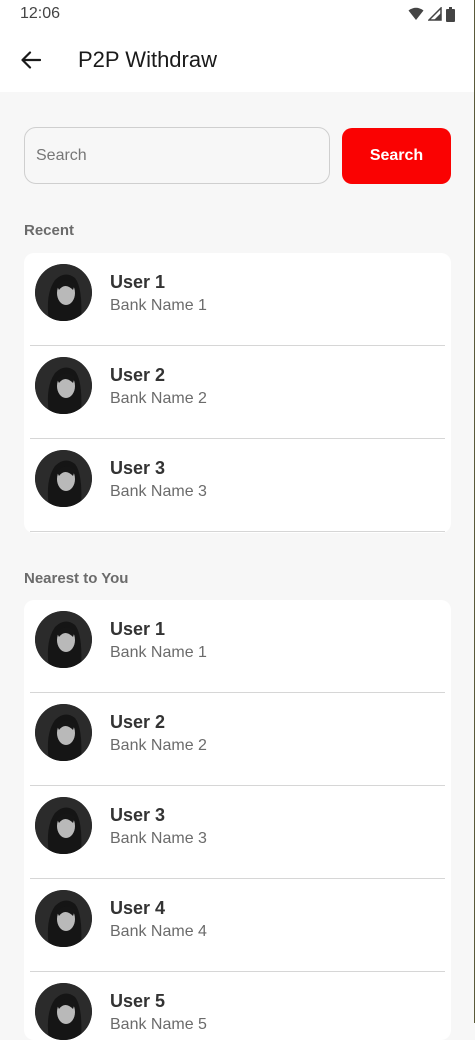  I want to click on status-icons, so click(431, 14).